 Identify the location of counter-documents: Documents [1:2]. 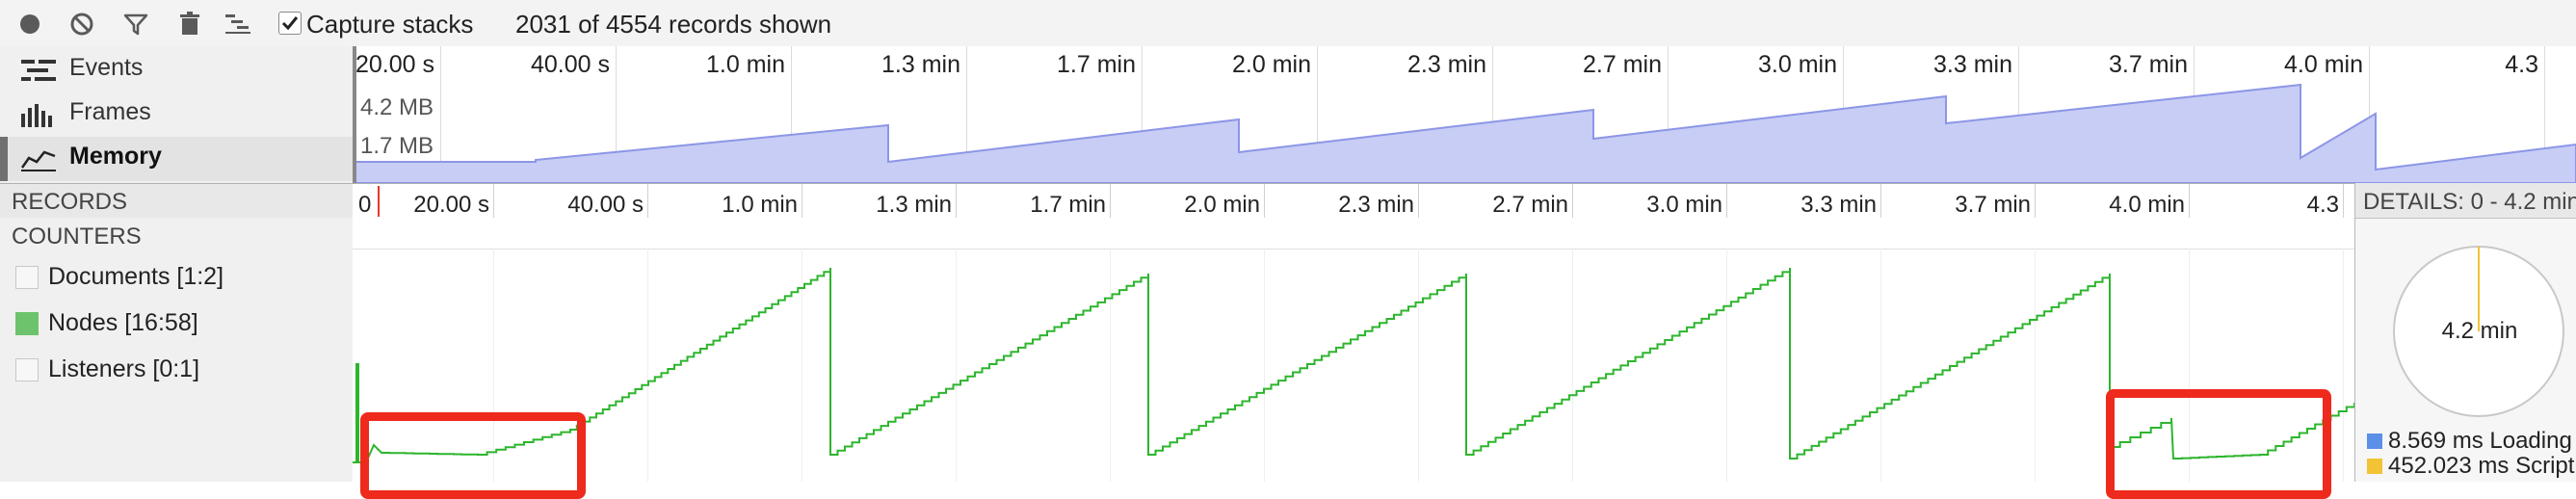
(177, 277).